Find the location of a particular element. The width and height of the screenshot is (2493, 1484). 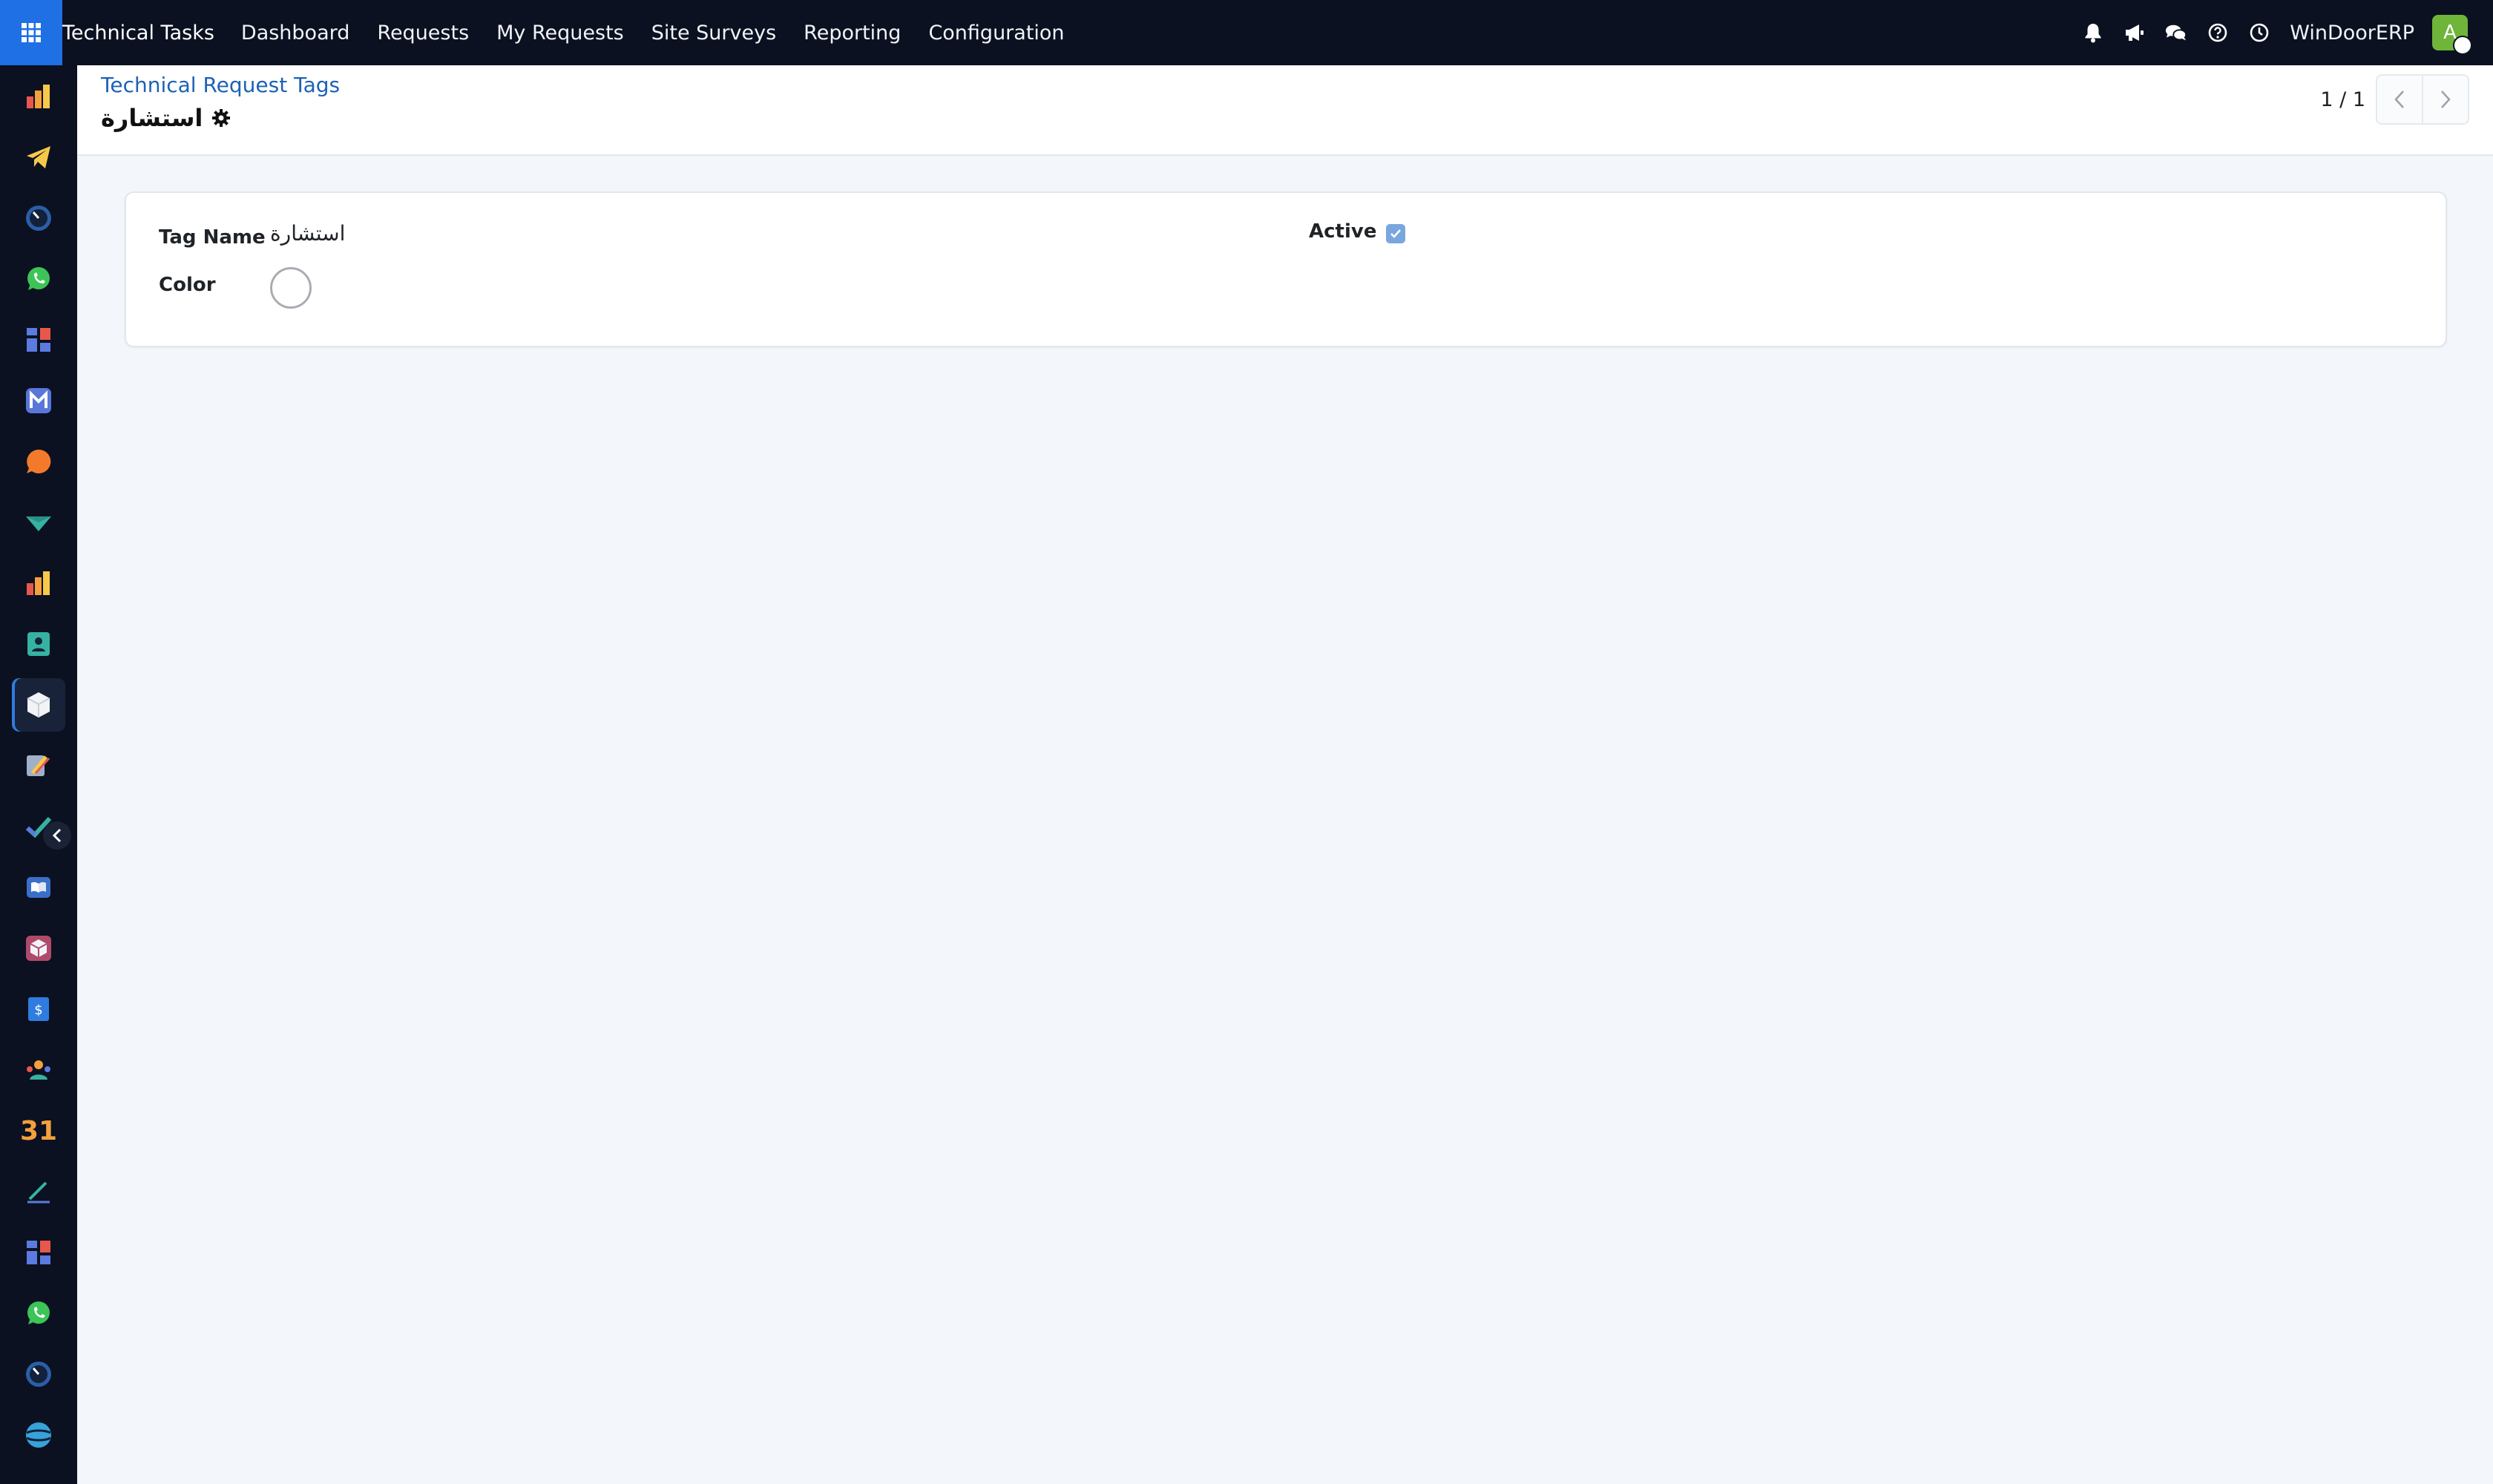

sidebar-app-knowledge is located at coordinates (38, 887).